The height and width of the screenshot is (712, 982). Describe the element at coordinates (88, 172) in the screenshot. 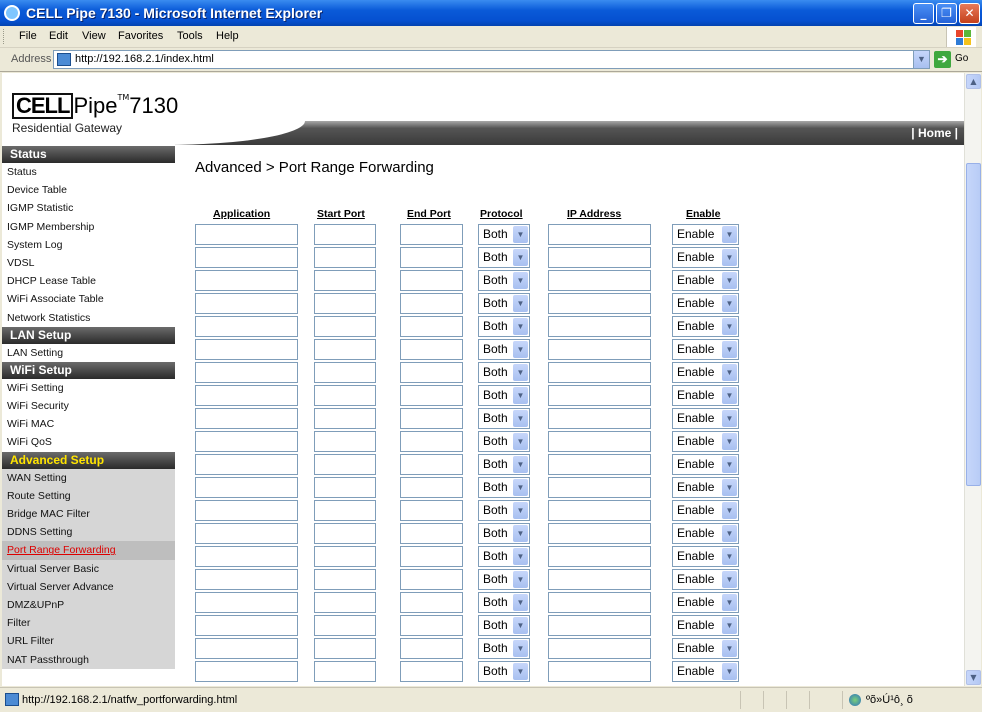

I see `sidebar-item-status: Status` at that location.